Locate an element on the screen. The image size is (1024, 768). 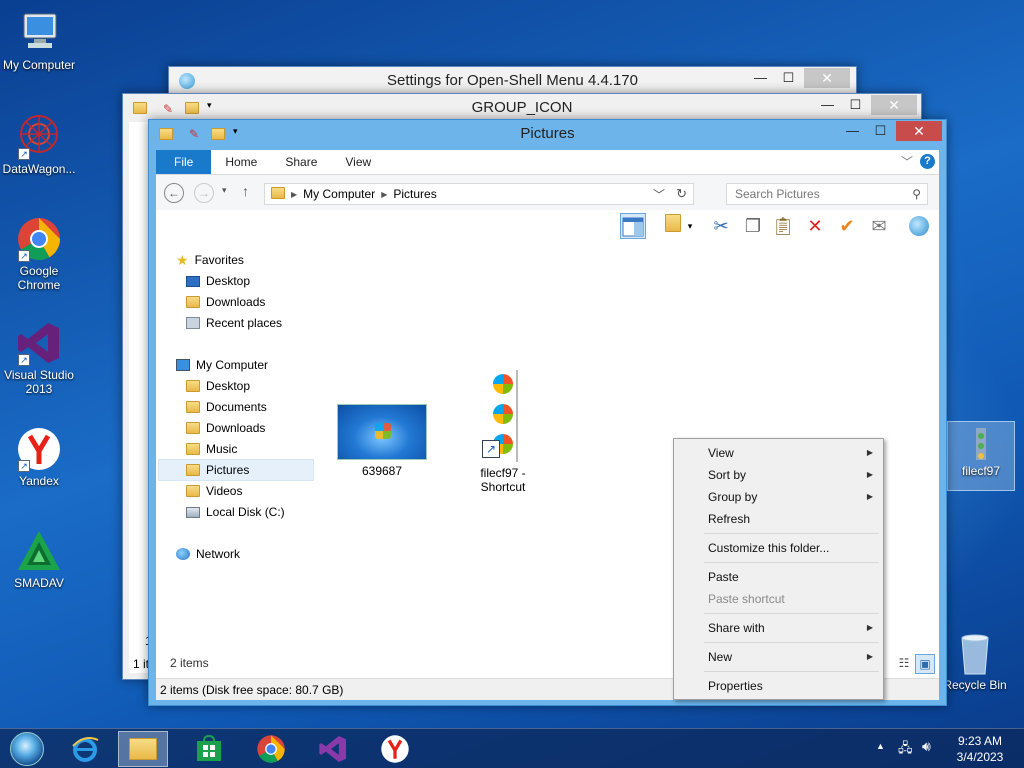
menu-item-paste: Paste is located at coordinates (778, 577).